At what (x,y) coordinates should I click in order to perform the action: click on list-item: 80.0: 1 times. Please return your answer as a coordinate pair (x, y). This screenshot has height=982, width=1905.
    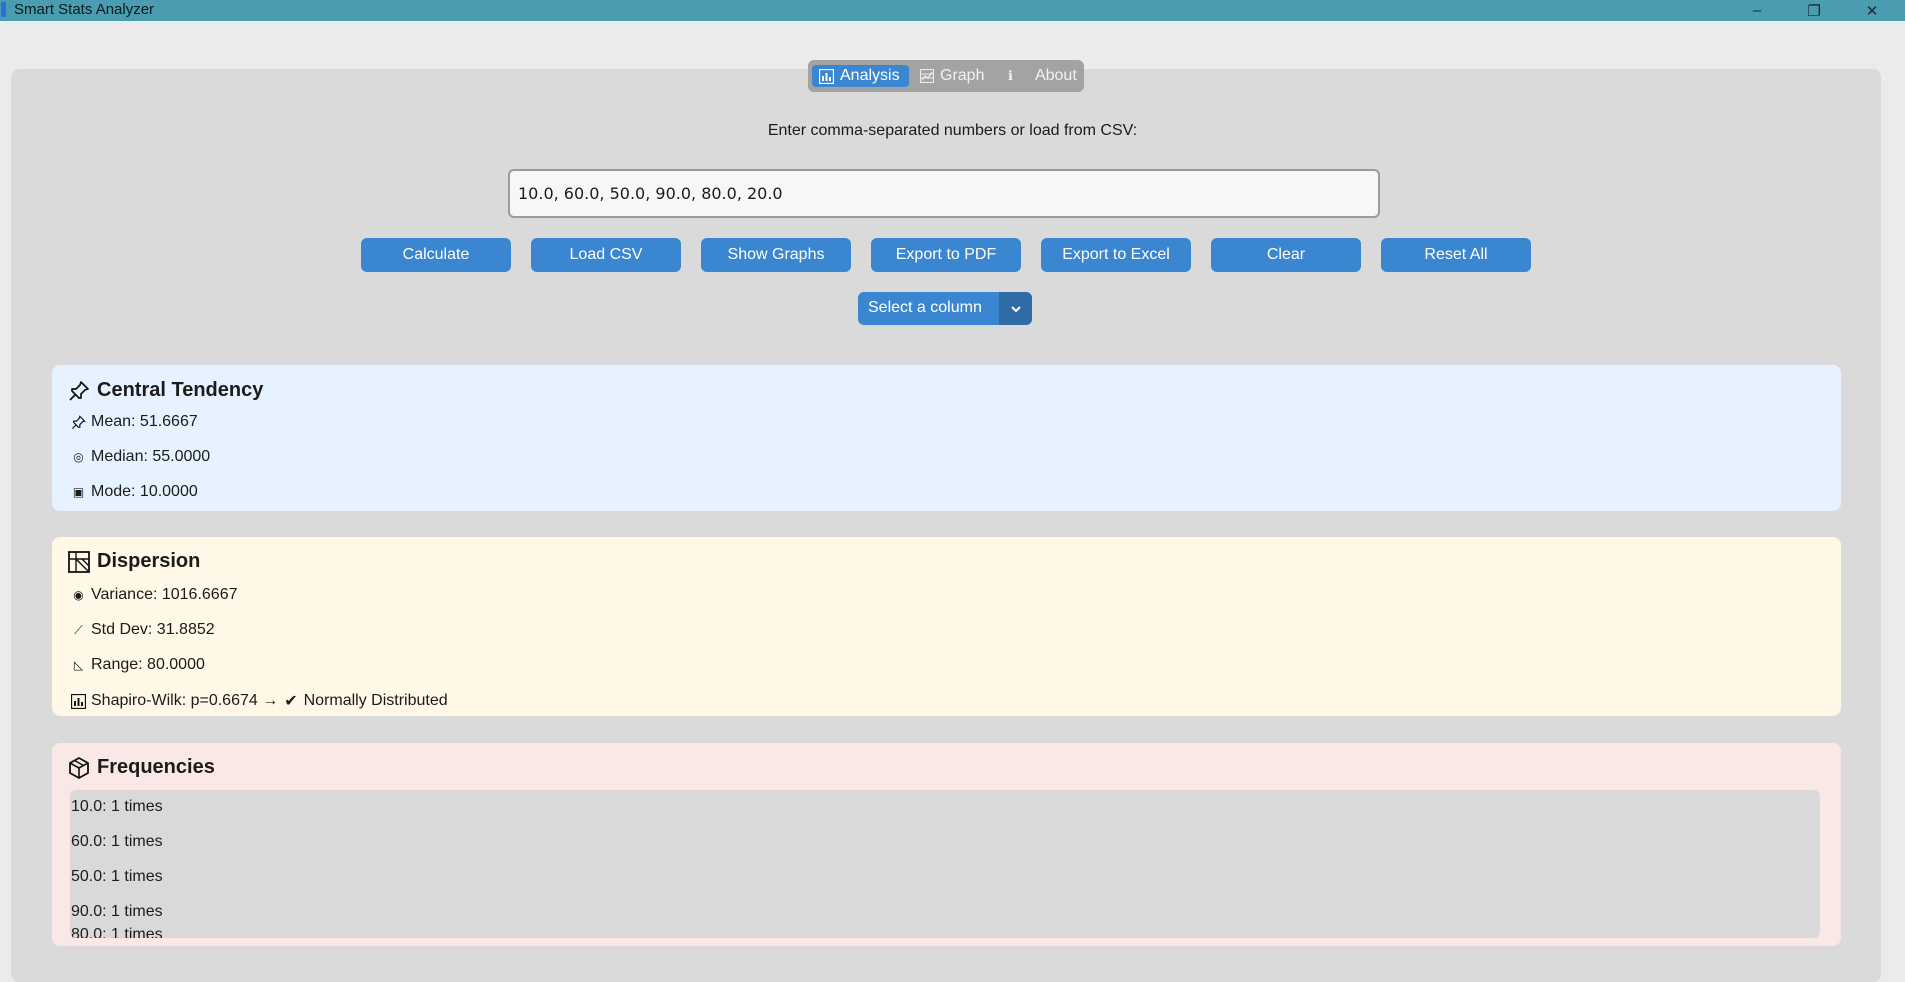
    Looking at the image, I should click on (117, 932).